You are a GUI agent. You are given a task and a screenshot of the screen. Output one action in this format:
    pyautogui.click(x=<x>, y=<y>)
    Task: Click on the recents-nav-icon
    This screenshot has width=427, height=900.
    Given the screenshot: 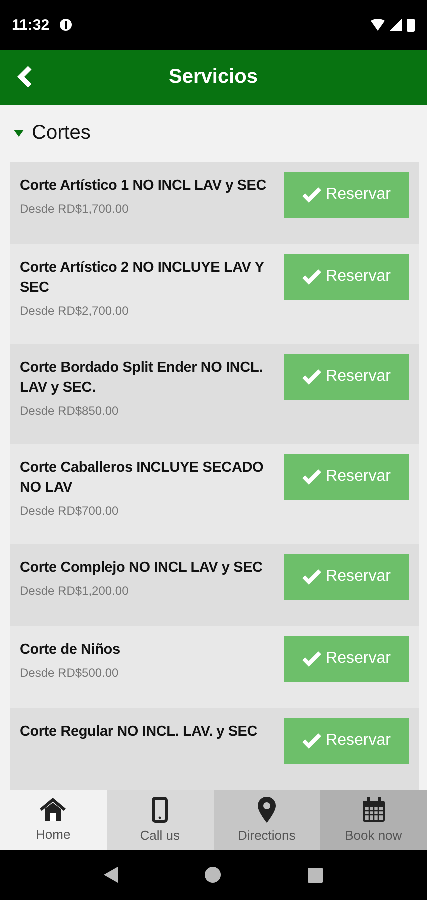 What is the action you would take?
    pyautogui.click(x=316, y=875)
    